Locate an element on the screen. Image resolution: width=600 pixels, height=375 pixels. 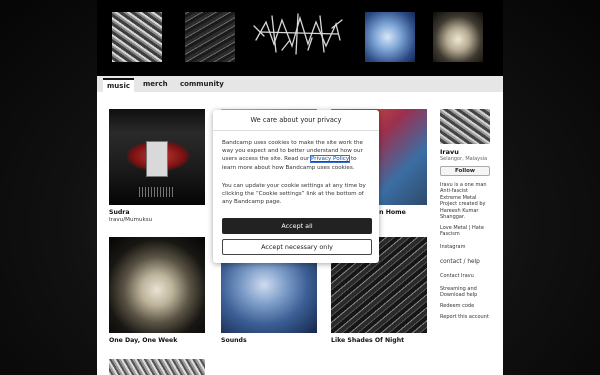
link-instagram: Instagram is located at coordinates (452, 247).